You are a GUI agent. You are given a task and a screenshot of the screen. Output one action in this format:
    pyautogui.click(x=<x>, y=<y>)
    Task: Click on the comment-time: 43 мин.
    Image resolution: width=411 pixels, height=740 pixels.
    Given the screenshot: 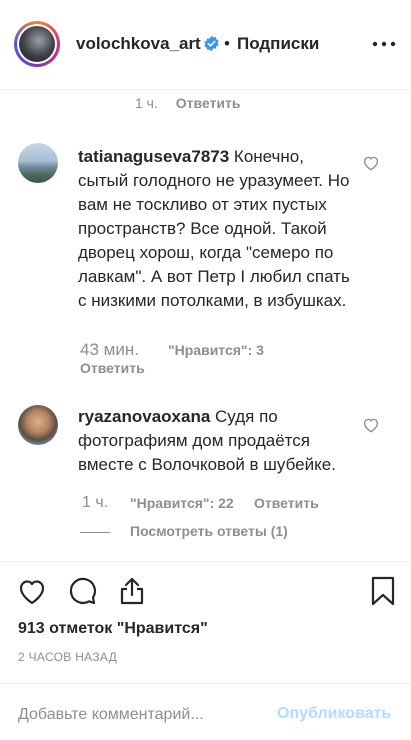 What is the action you would take?
    pyautogui.click(x=109, y=349)
    